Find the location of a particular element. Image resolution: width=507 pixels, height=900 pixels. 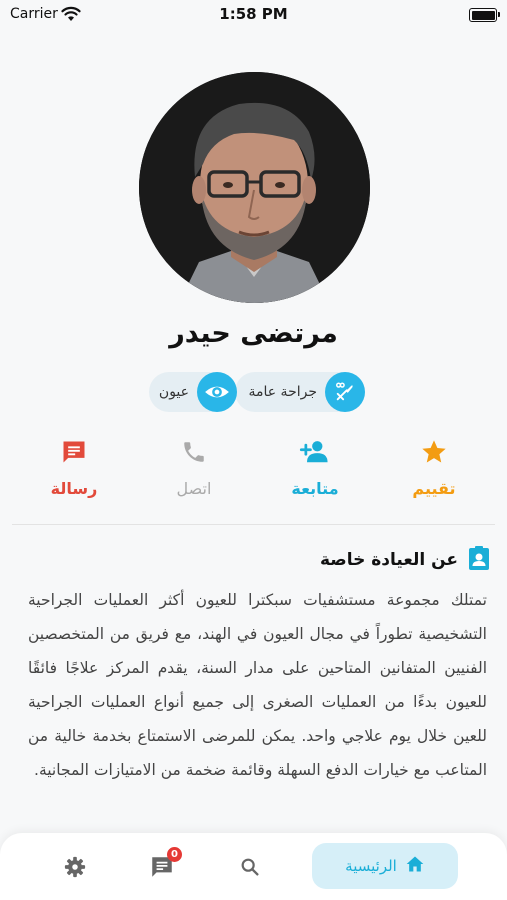

about-header: عن العيادة خاصة is located at coordinates (405, 560).